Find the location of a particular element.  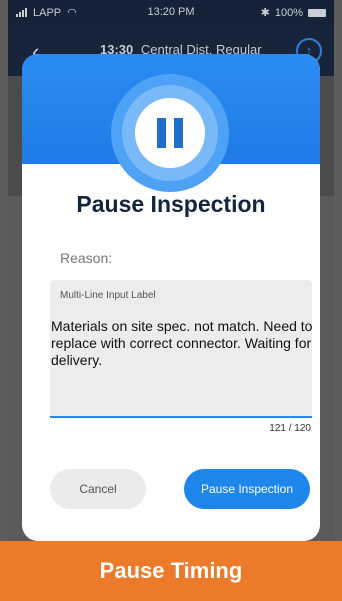

caption-banner: Pause Timing is located at coordinates (171, 571).